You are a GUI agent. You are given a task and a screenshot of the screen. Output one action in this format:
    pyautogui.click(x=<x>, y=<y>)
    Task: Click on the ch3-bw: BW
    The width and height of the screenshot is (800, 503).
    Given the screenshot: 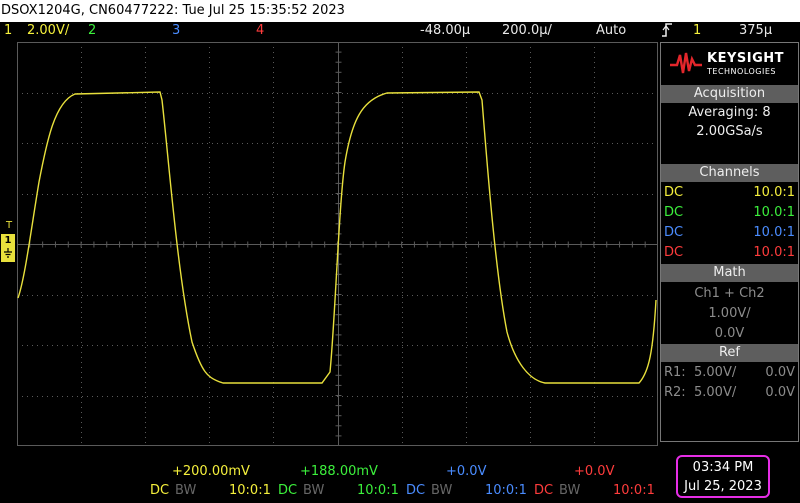 What is the action you would take?
    pyautogui.click(x=442, y=490)
    